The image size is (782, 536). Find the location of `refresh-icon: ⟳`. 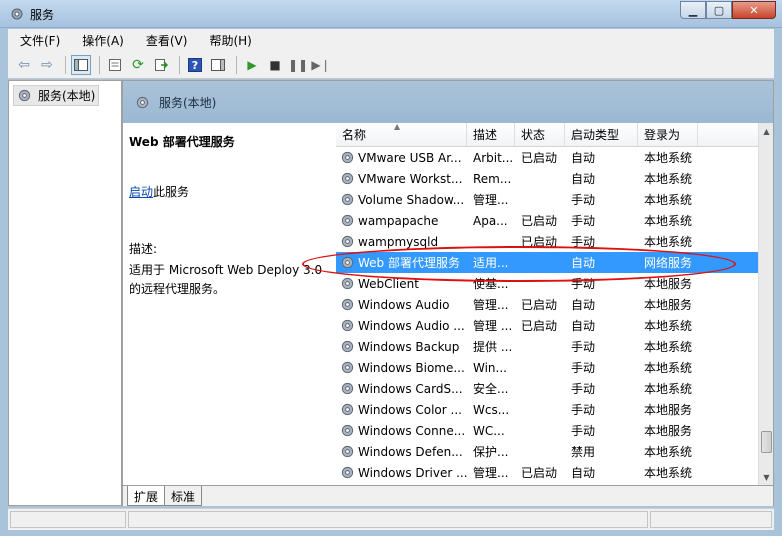

refresh-icon: ⟳ is located at coordinates (138, 64).